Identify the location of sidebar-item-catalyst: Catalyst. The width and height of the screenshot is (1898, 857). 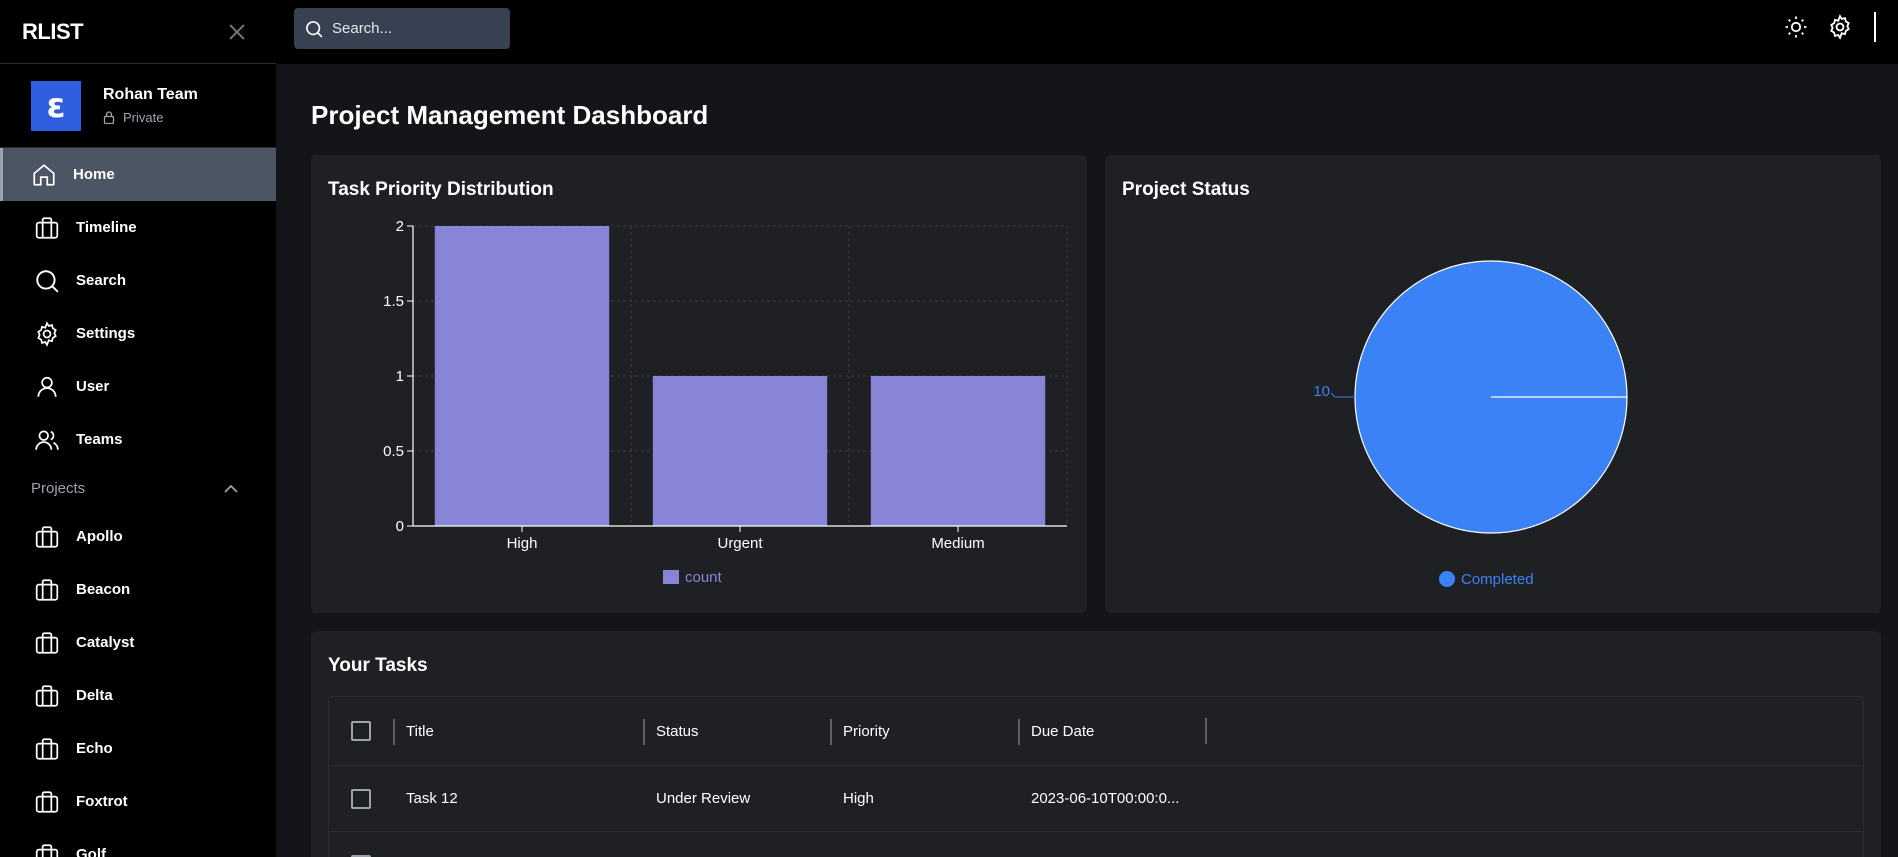
(138, 642).